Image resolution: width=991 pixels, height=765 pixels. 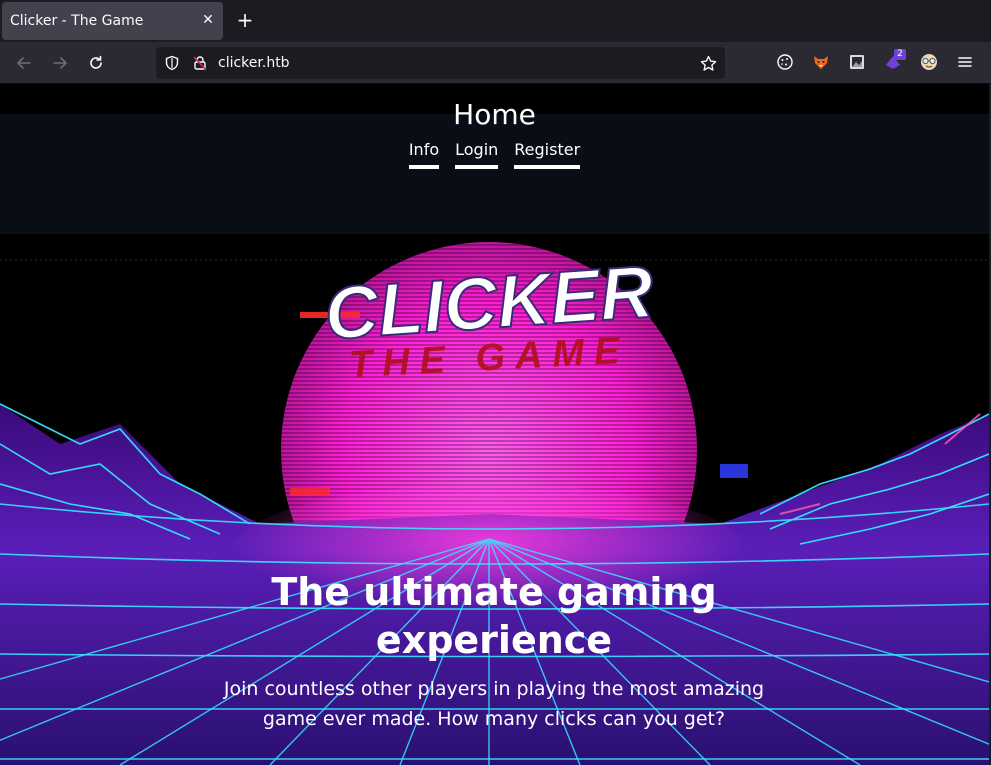 What do you see at coordinates (708, 63) in the screenshot?
I see `bookmark-star-icon` at bounding box center [708, 63].